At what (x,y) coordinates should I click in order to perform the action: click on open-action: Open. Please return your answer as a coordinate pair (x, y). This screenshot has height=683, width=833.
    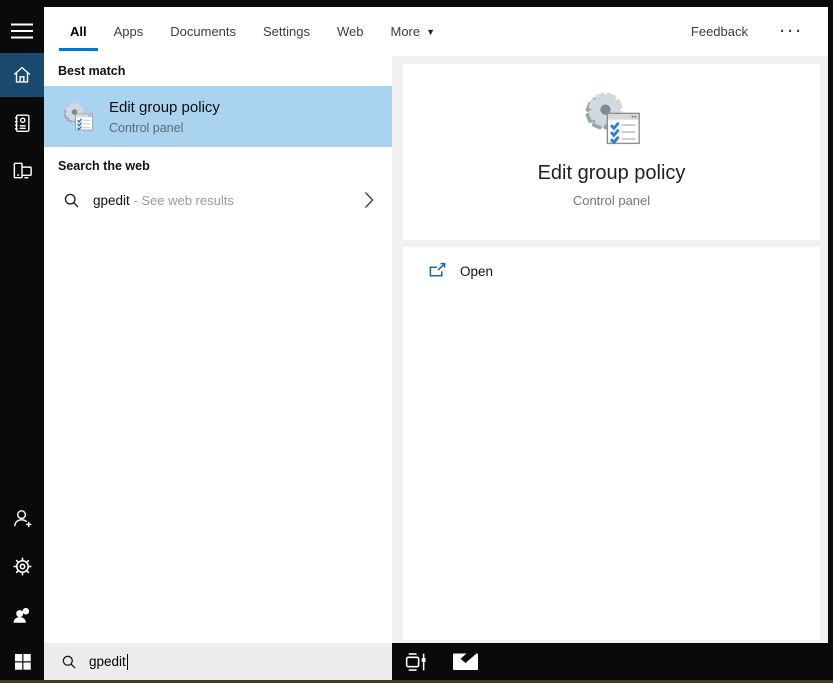
    Looking at the image, I should click on (611, 268).